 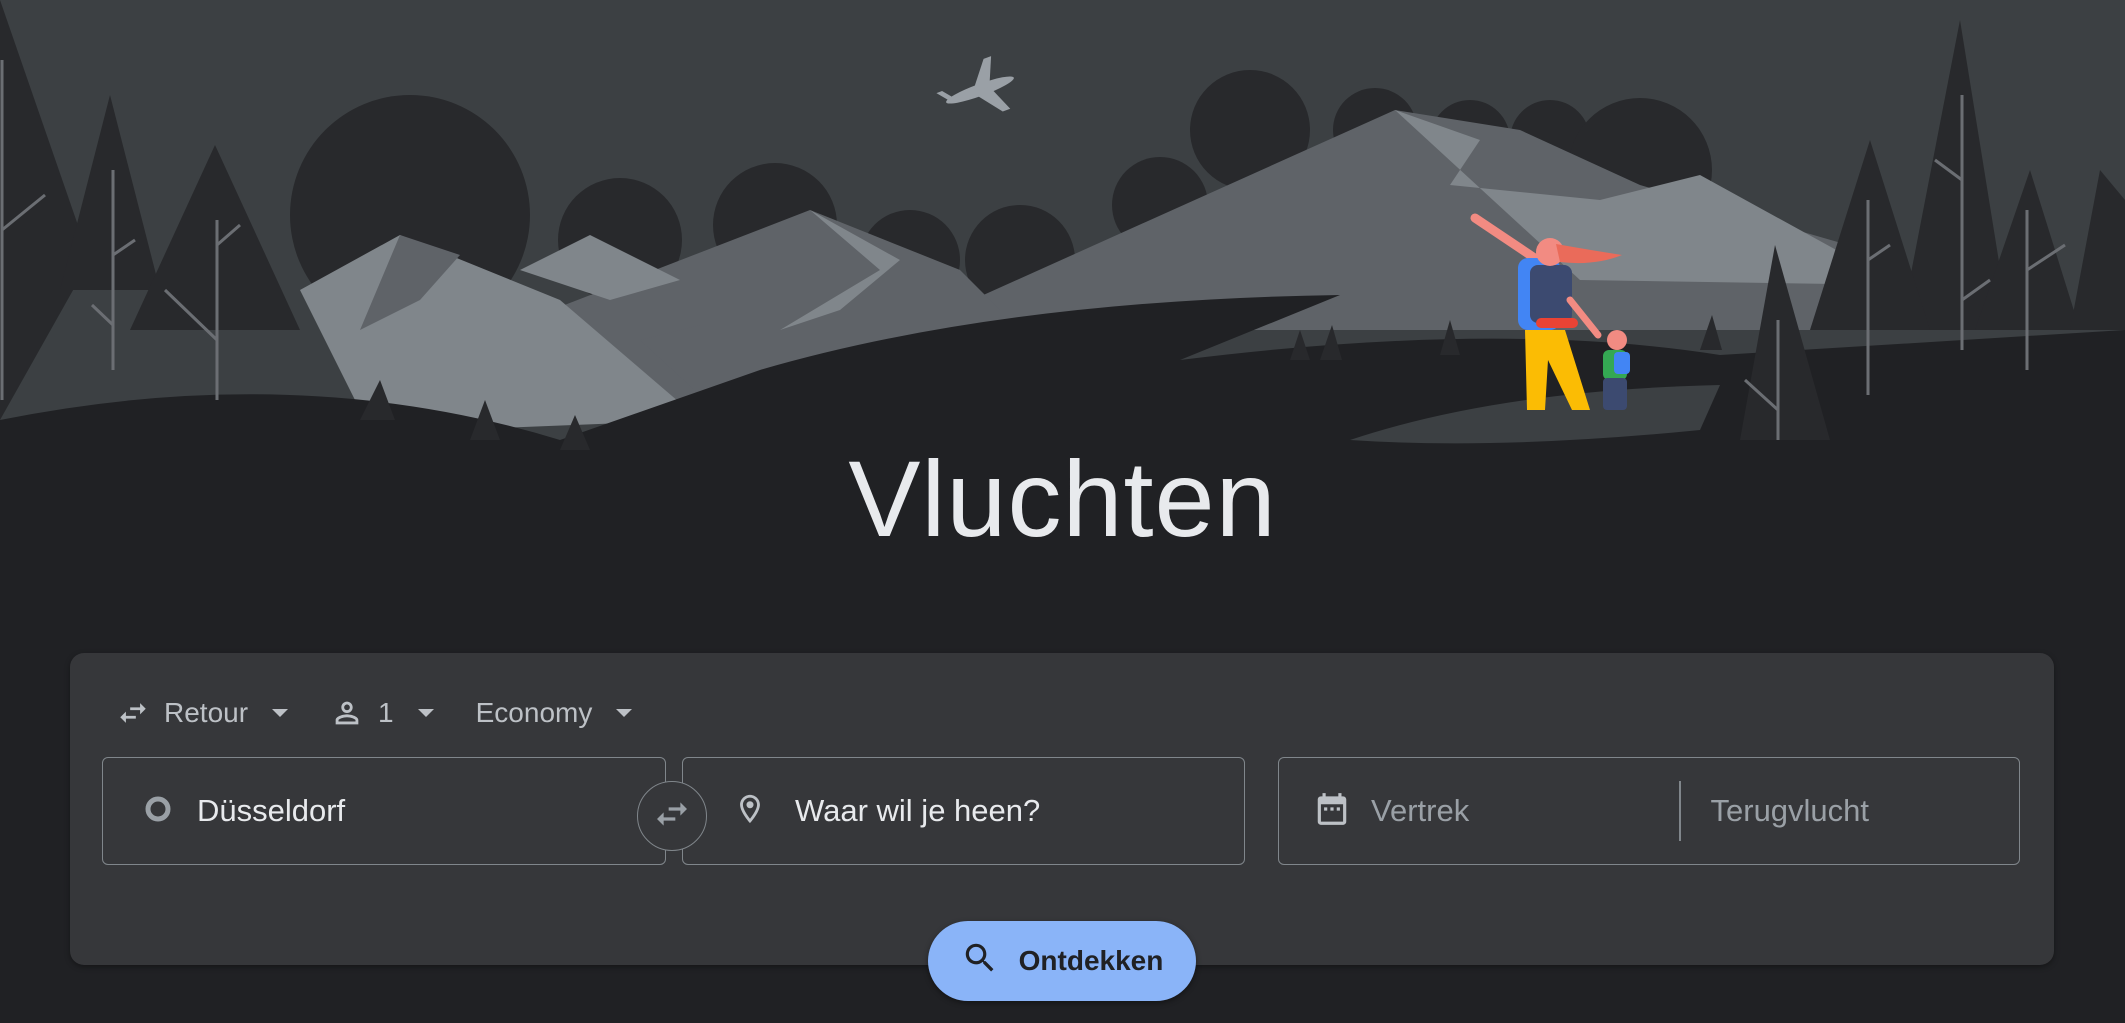 I want to click on calendar-icon, so click(x=1332, y=811).